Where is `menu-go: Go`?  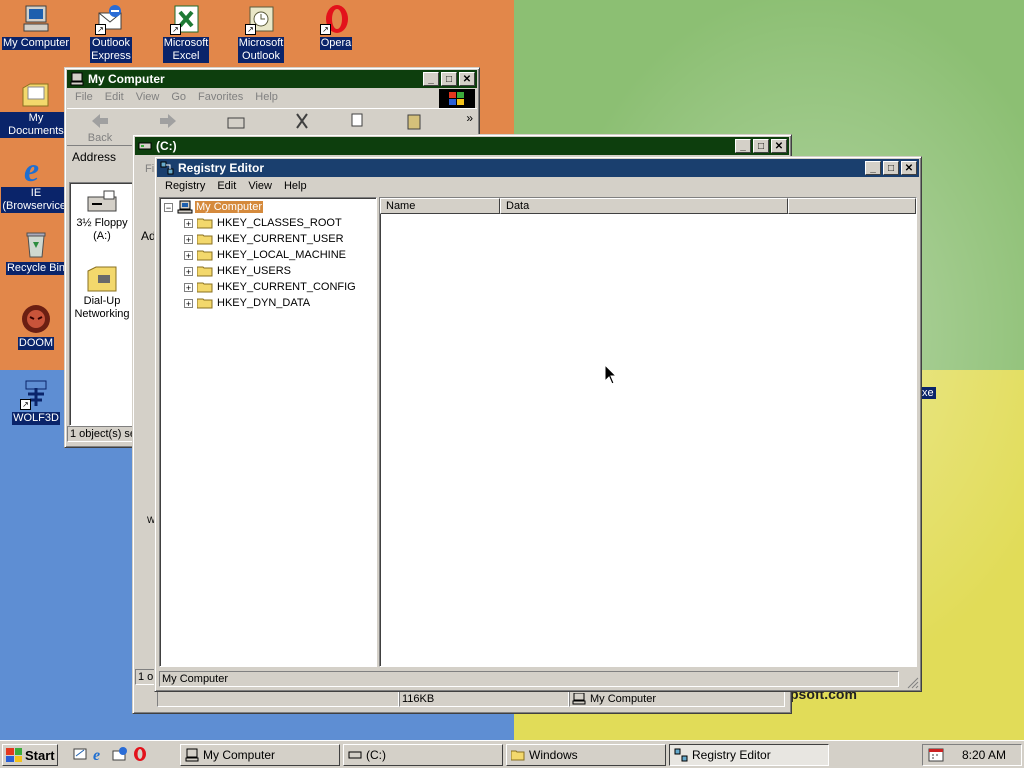 menu-go: Go is located at coordinates (178, 97).